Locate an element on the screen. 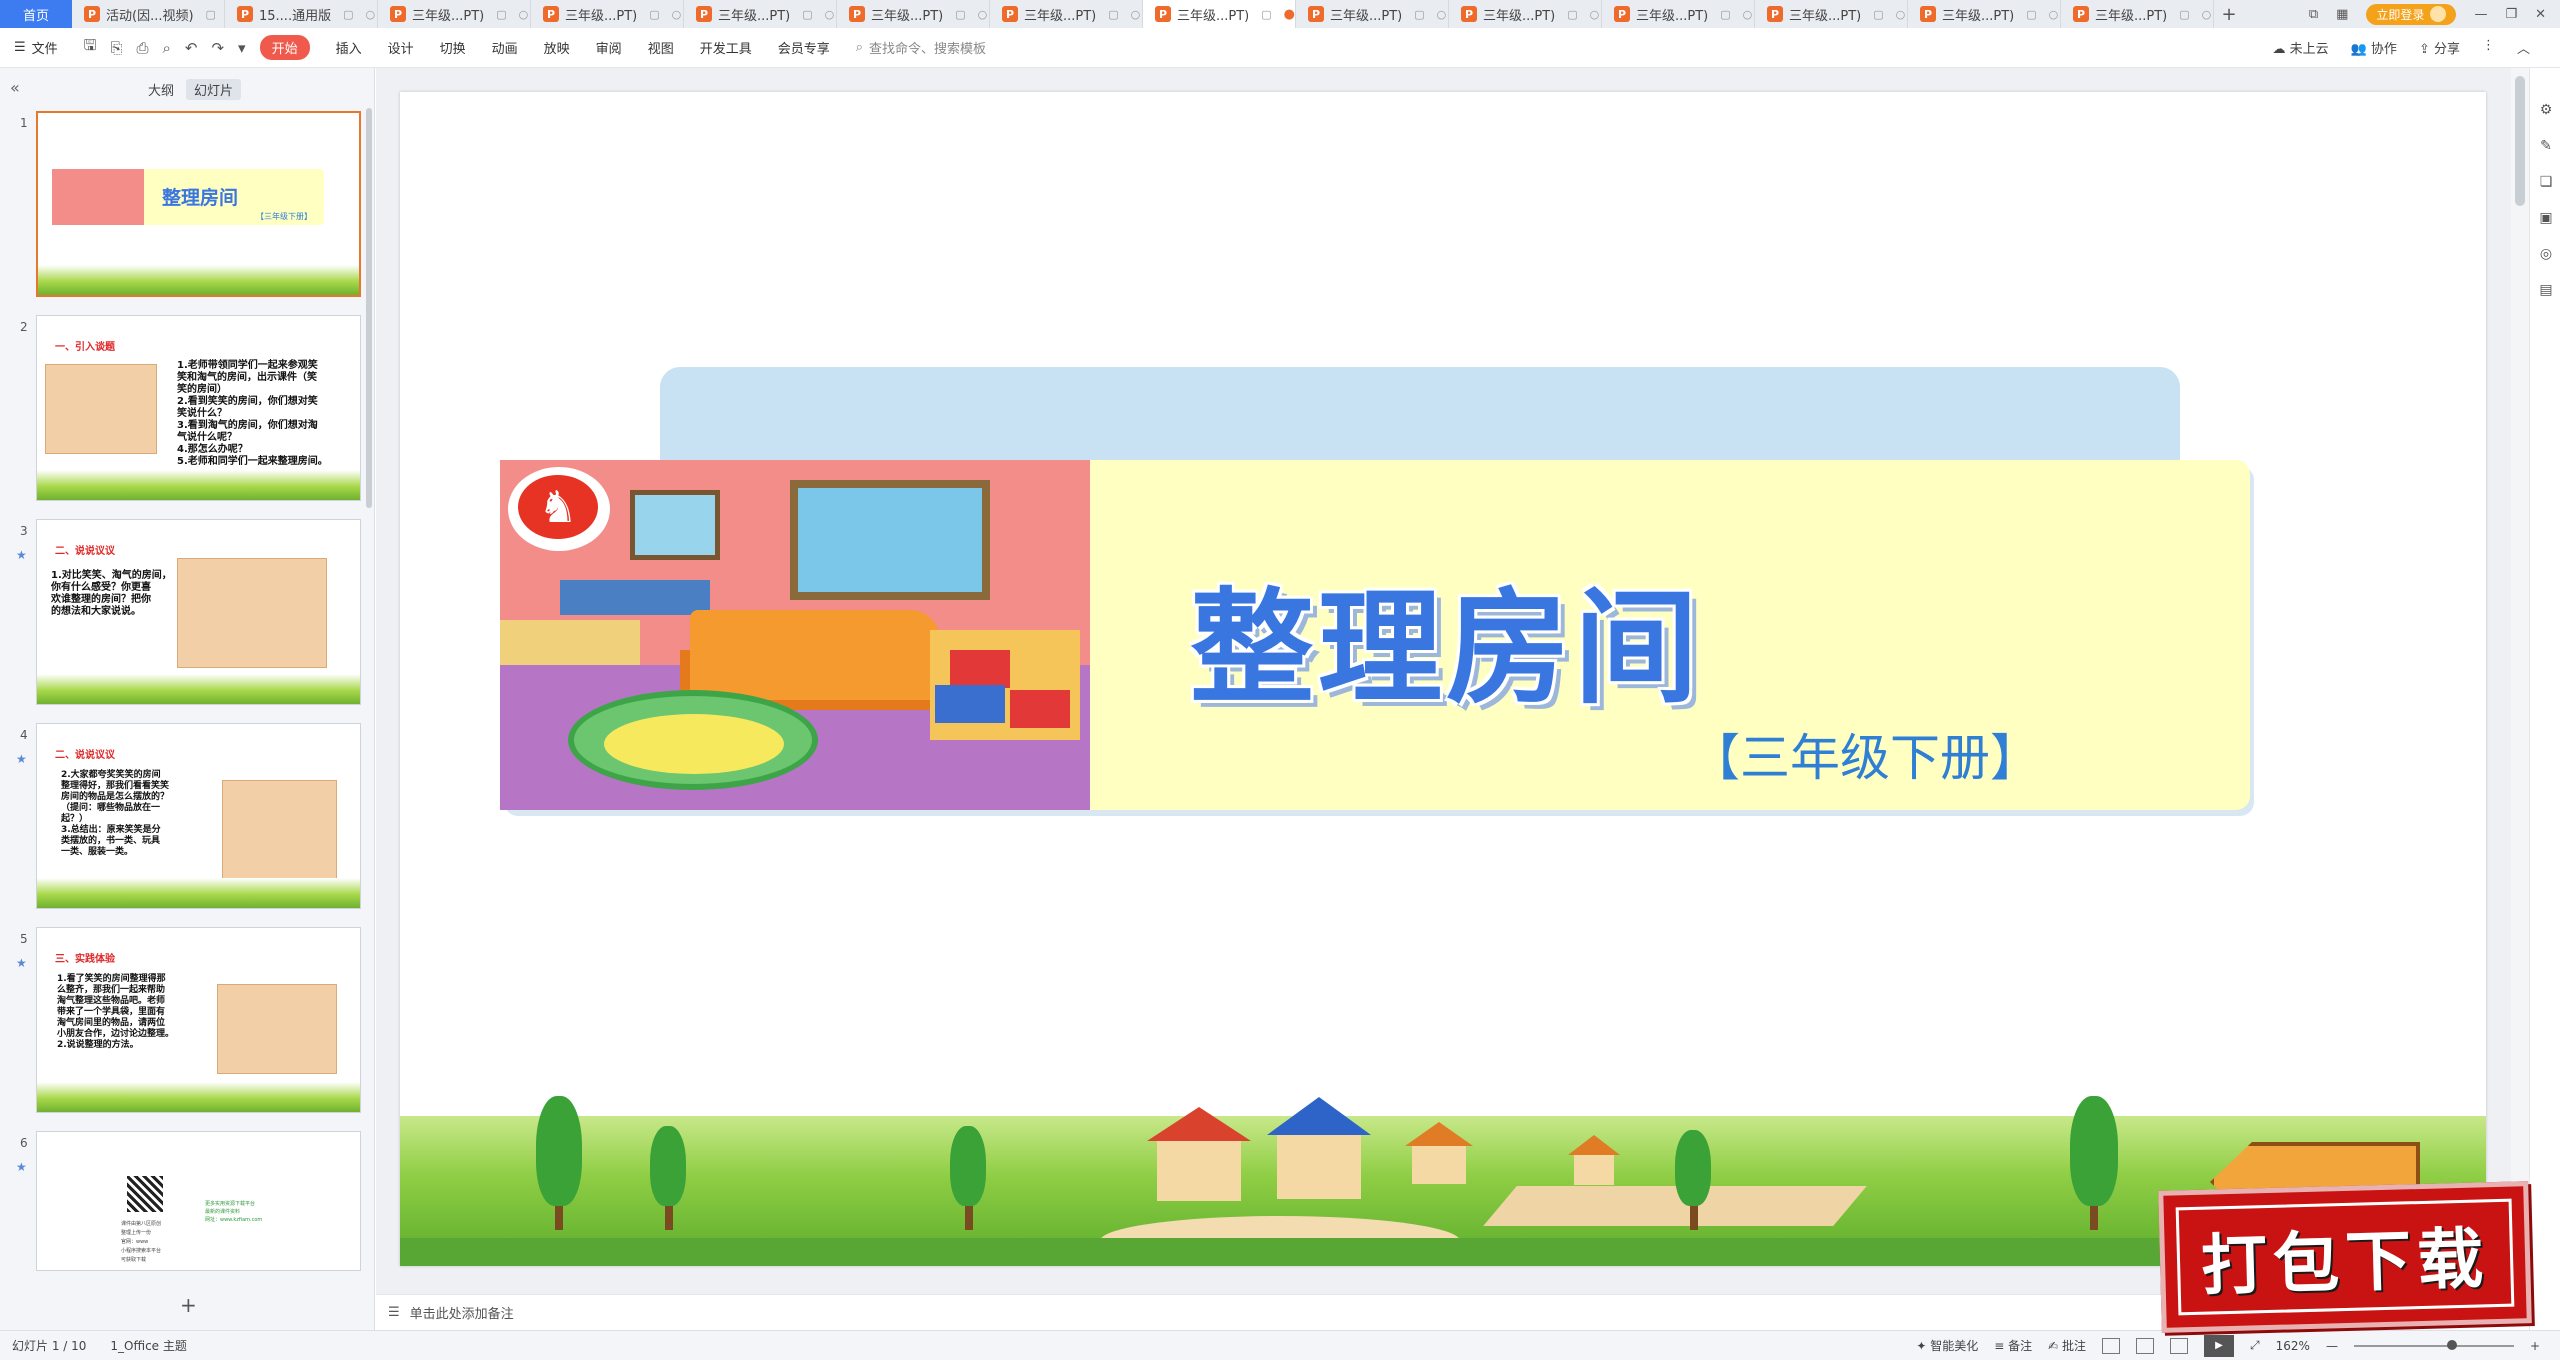  notes-button: ≡ 备注 is located at coordinates (2013, 1345).